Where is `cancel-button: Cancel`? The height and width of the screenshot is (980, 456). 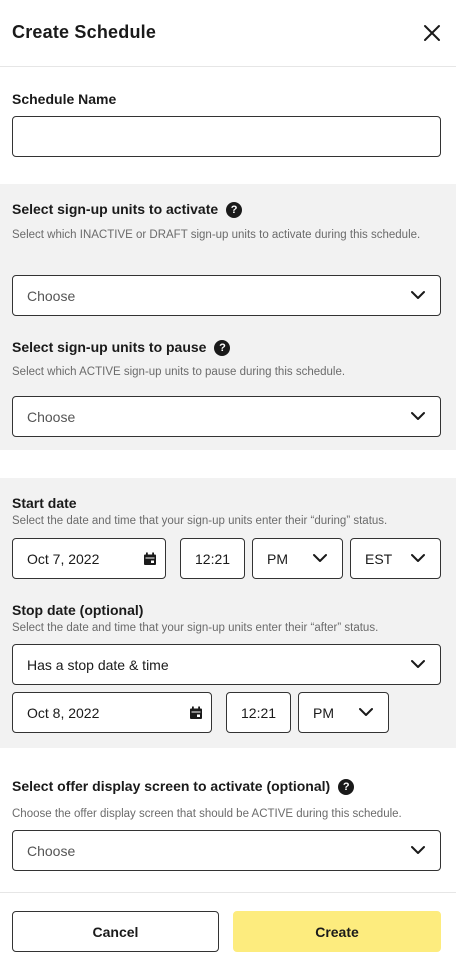
cancel-button: Cancel is located at coordinates (115, 931).